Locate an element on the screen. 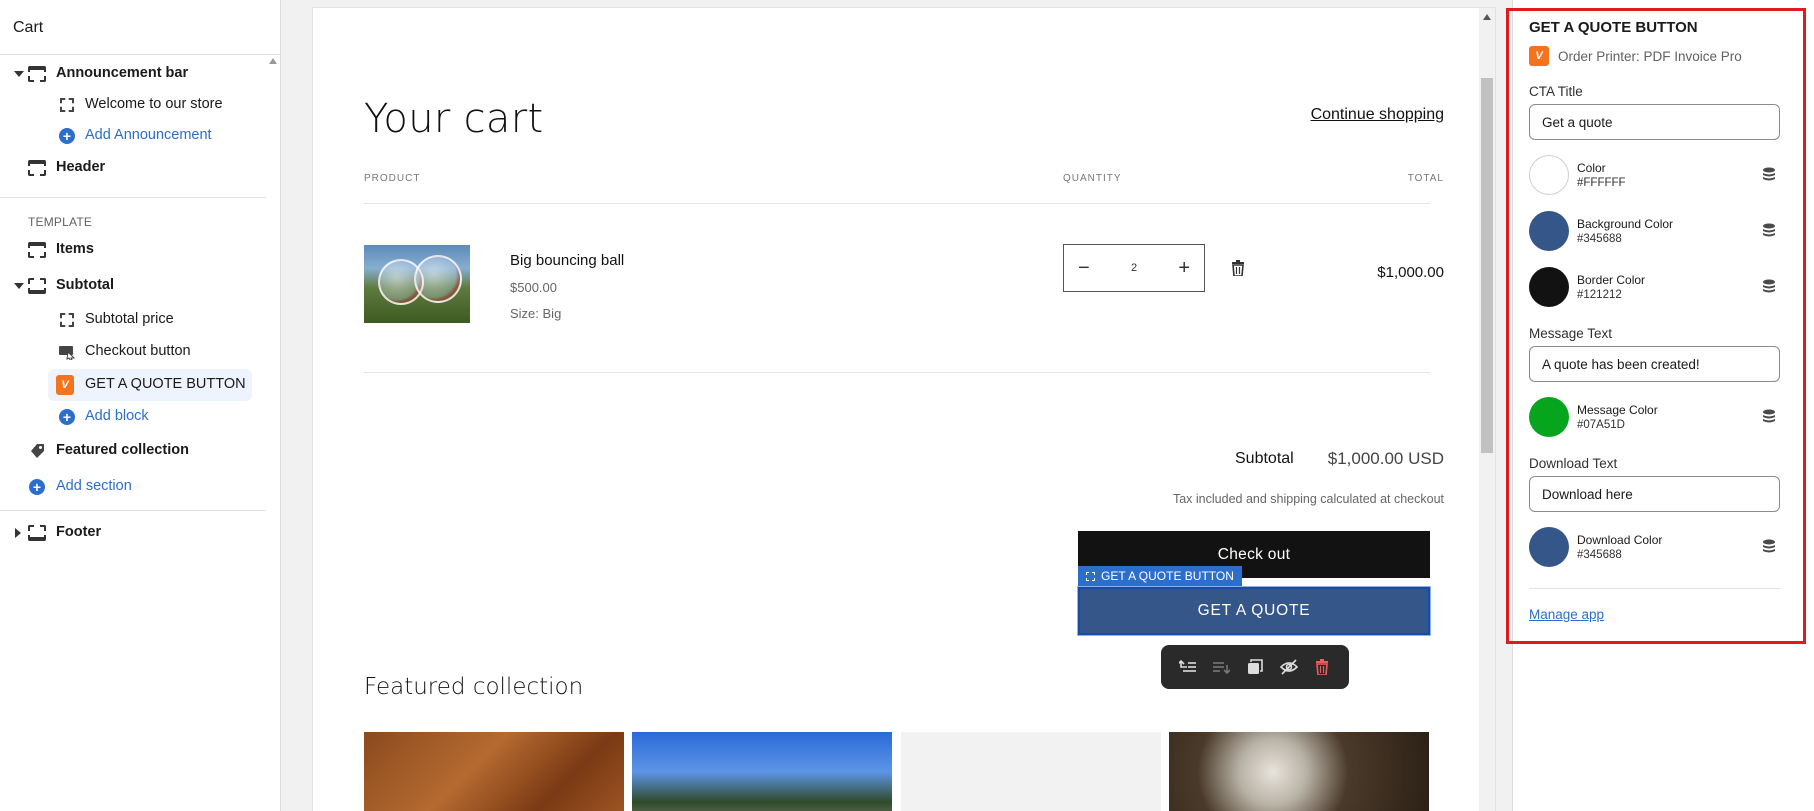 Image resolution: width=1814 pixels, height=811 pixels. message-color-setting: Message Color #07A51D is located at coordinates (1654, 418).